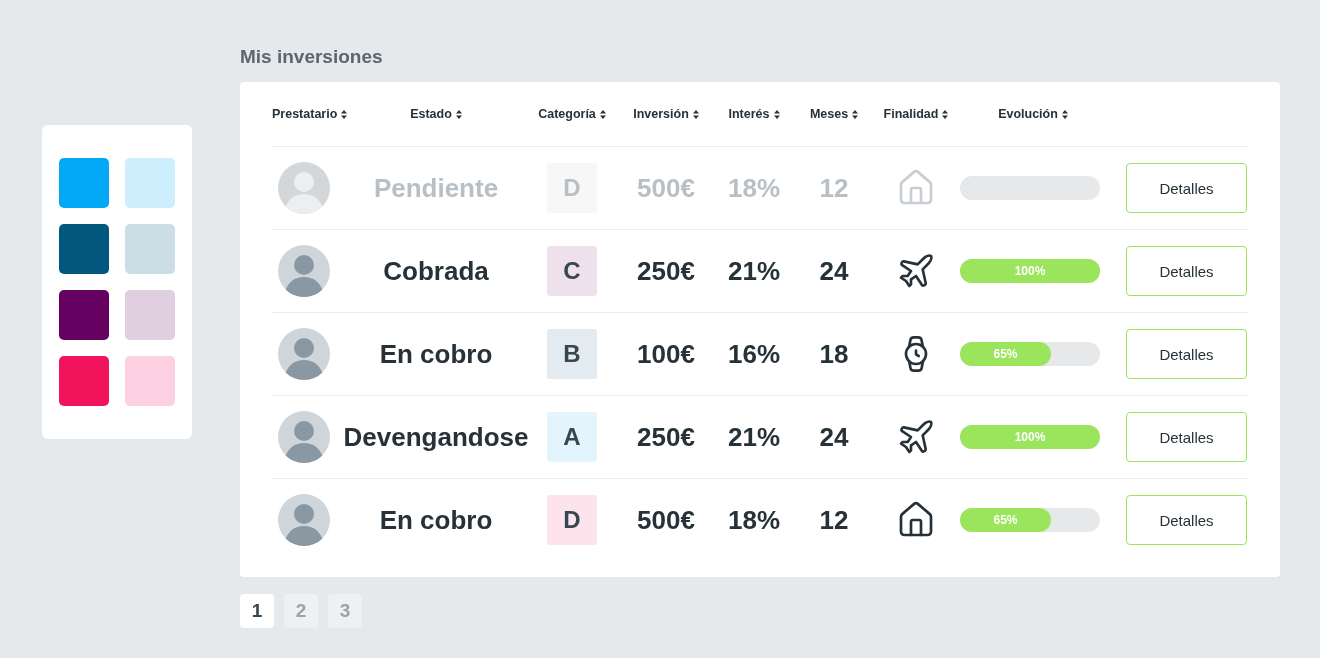  I want to click on column-header: Estado, so click(436, 114).